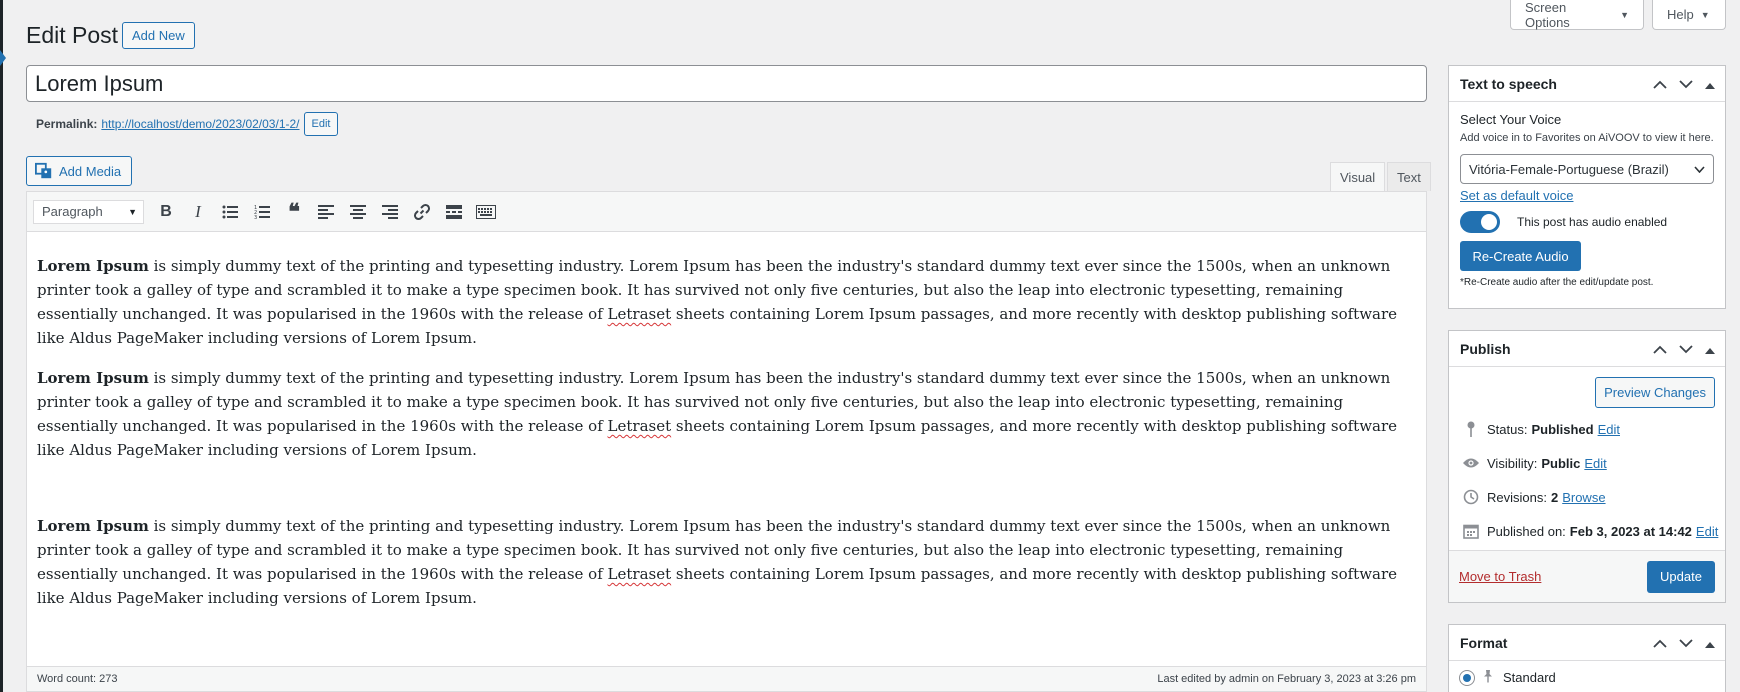 The width and height of the screenshot is (1740, 692). What do you see at coordinates (43, 170) in the screenshot?
I see `media-icon` at bounding box center [43, 170].